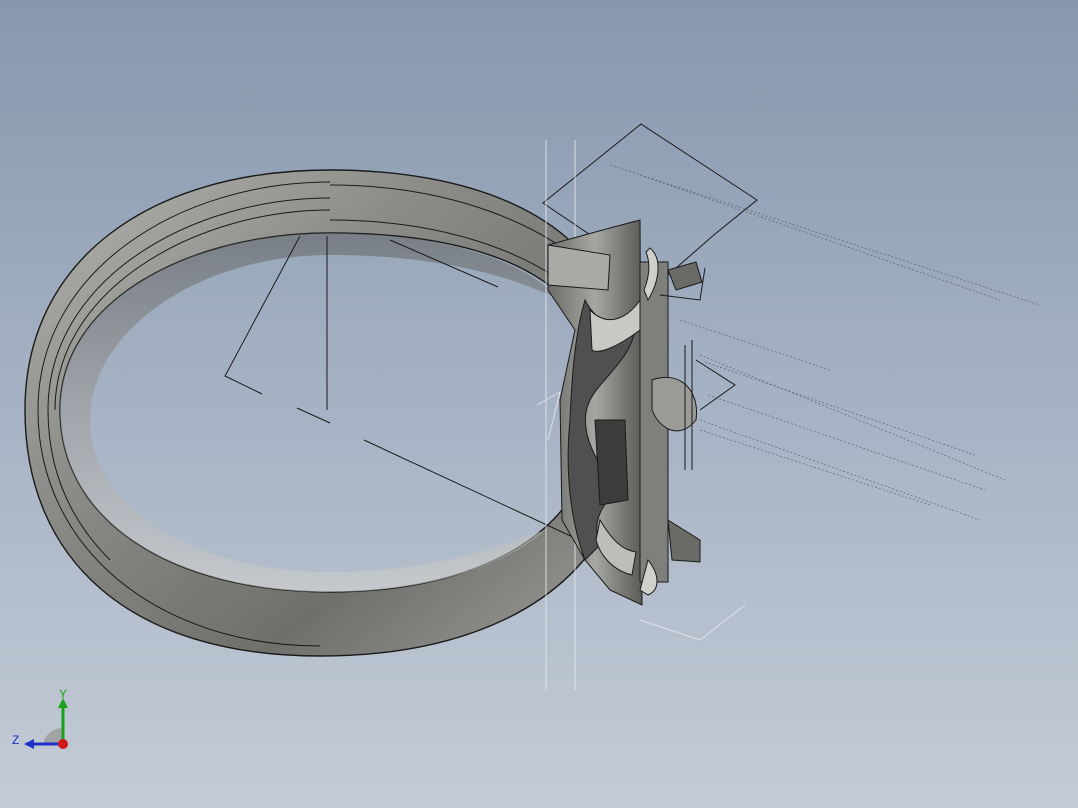 This screenshot has width=1078, height=808. Describe the element at coordinates (15, 740) in the screenshot. I see `z-axis-label: Z` at that location.